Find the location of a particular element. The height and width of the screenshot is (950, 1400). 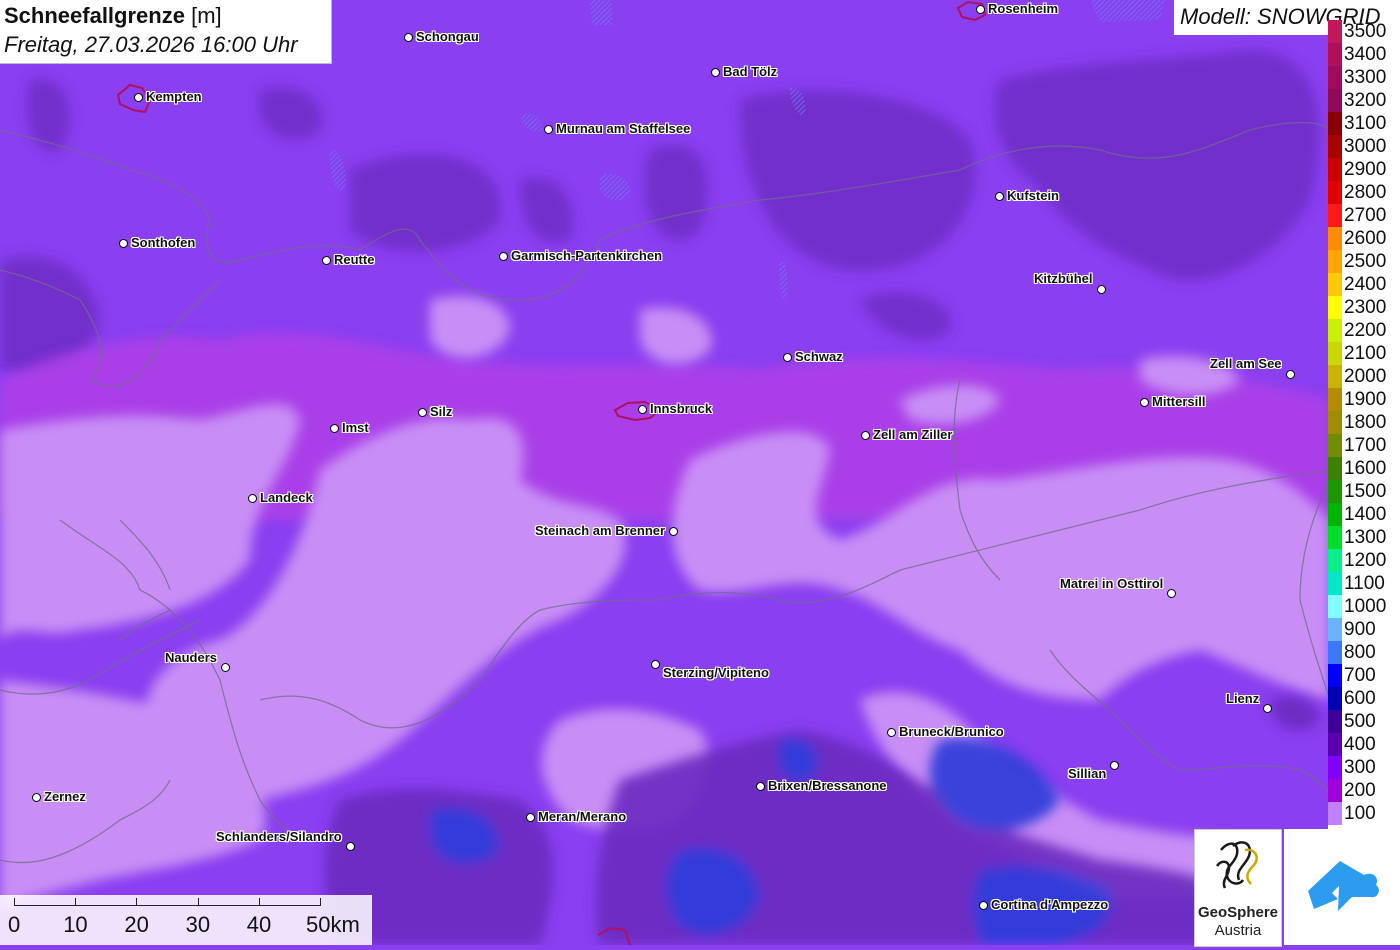

legend-label: 3400 is located at coordinates (1365, 54).